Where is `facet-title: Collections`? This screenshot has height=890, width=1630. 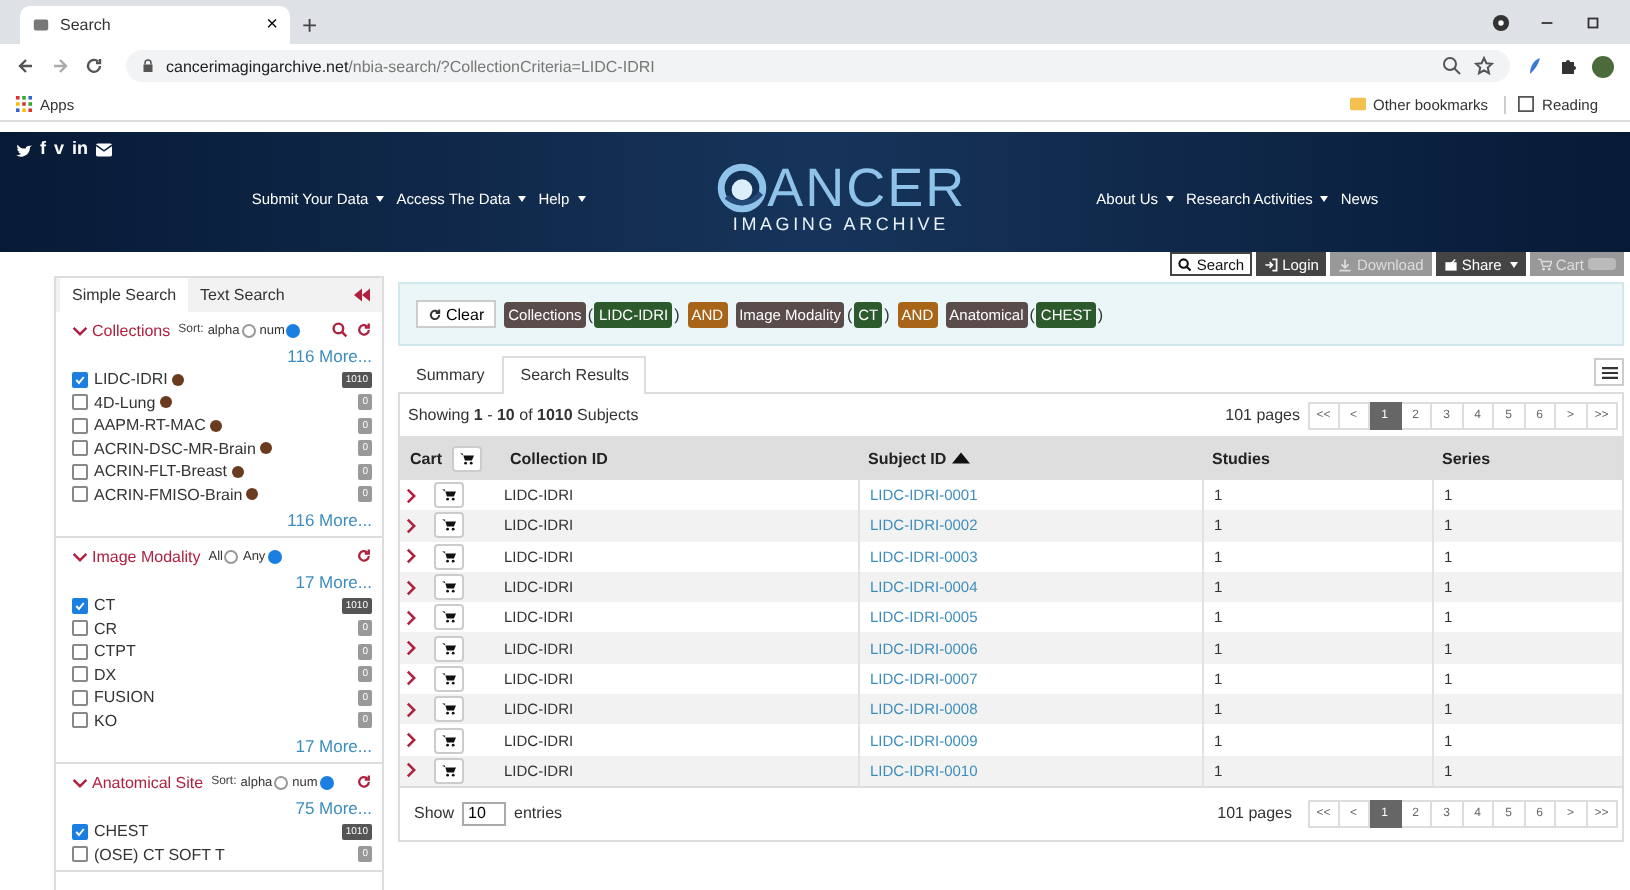
facet-title: Collections is located at coordinates (121, 330).